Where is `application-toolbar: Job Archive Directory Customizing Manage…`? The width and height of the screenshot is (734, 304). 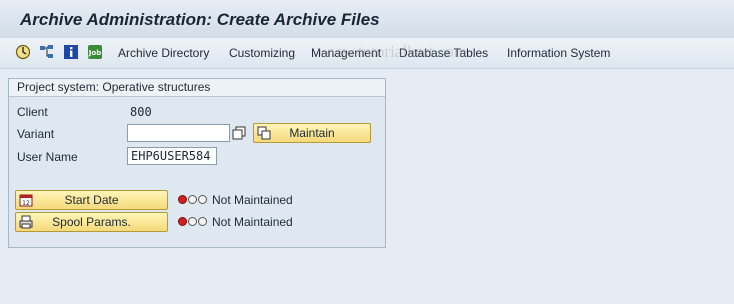 application-toolbar: Job Archive Directory Customizing Manage… is located at coordinates (367, 53).